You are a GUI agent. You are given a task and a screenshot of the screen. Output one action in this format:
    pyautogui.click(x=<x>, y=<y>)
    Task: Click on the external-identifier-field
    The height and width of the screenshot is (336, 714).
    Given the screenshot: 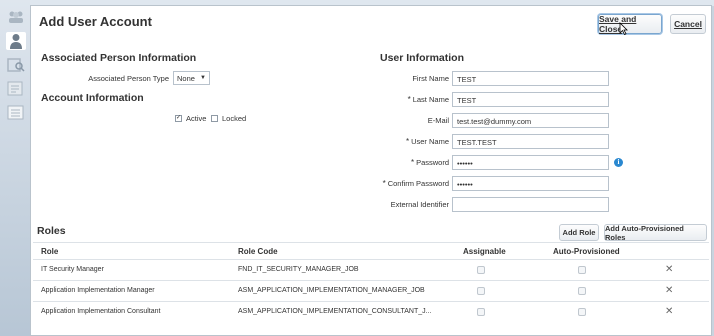 What is the action you would take?
    pyautogui.click(x=530, y=204)
    